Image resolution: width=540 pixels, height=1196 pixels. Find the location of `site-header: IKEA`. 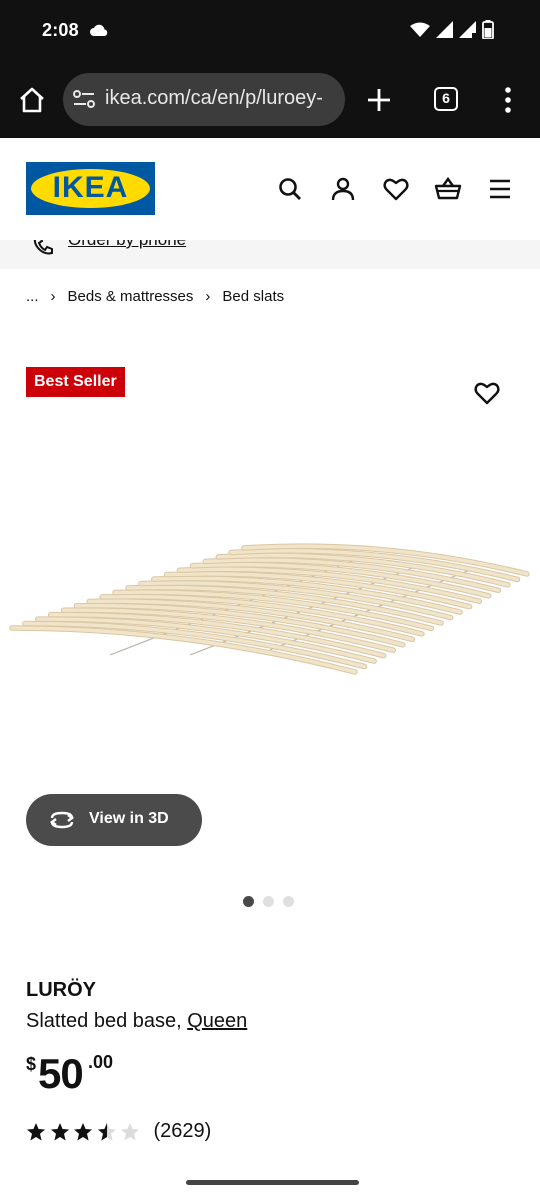

site-header: IKEA is located at coordinates (270, 189).